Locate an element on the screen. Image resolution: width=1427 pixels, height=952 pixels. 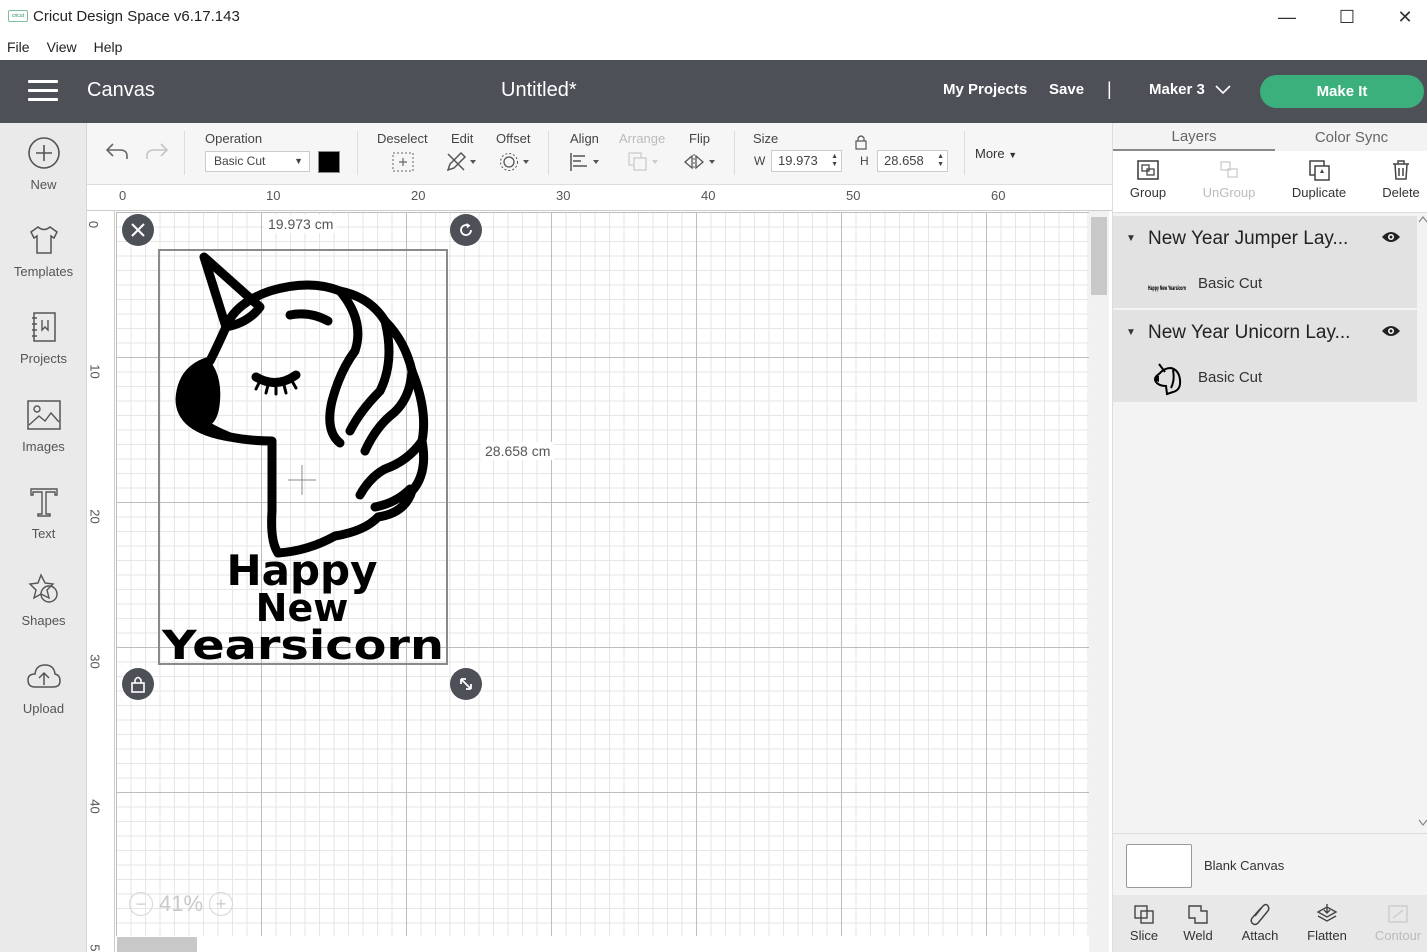
offset-button is located at coordinates (515, 162).